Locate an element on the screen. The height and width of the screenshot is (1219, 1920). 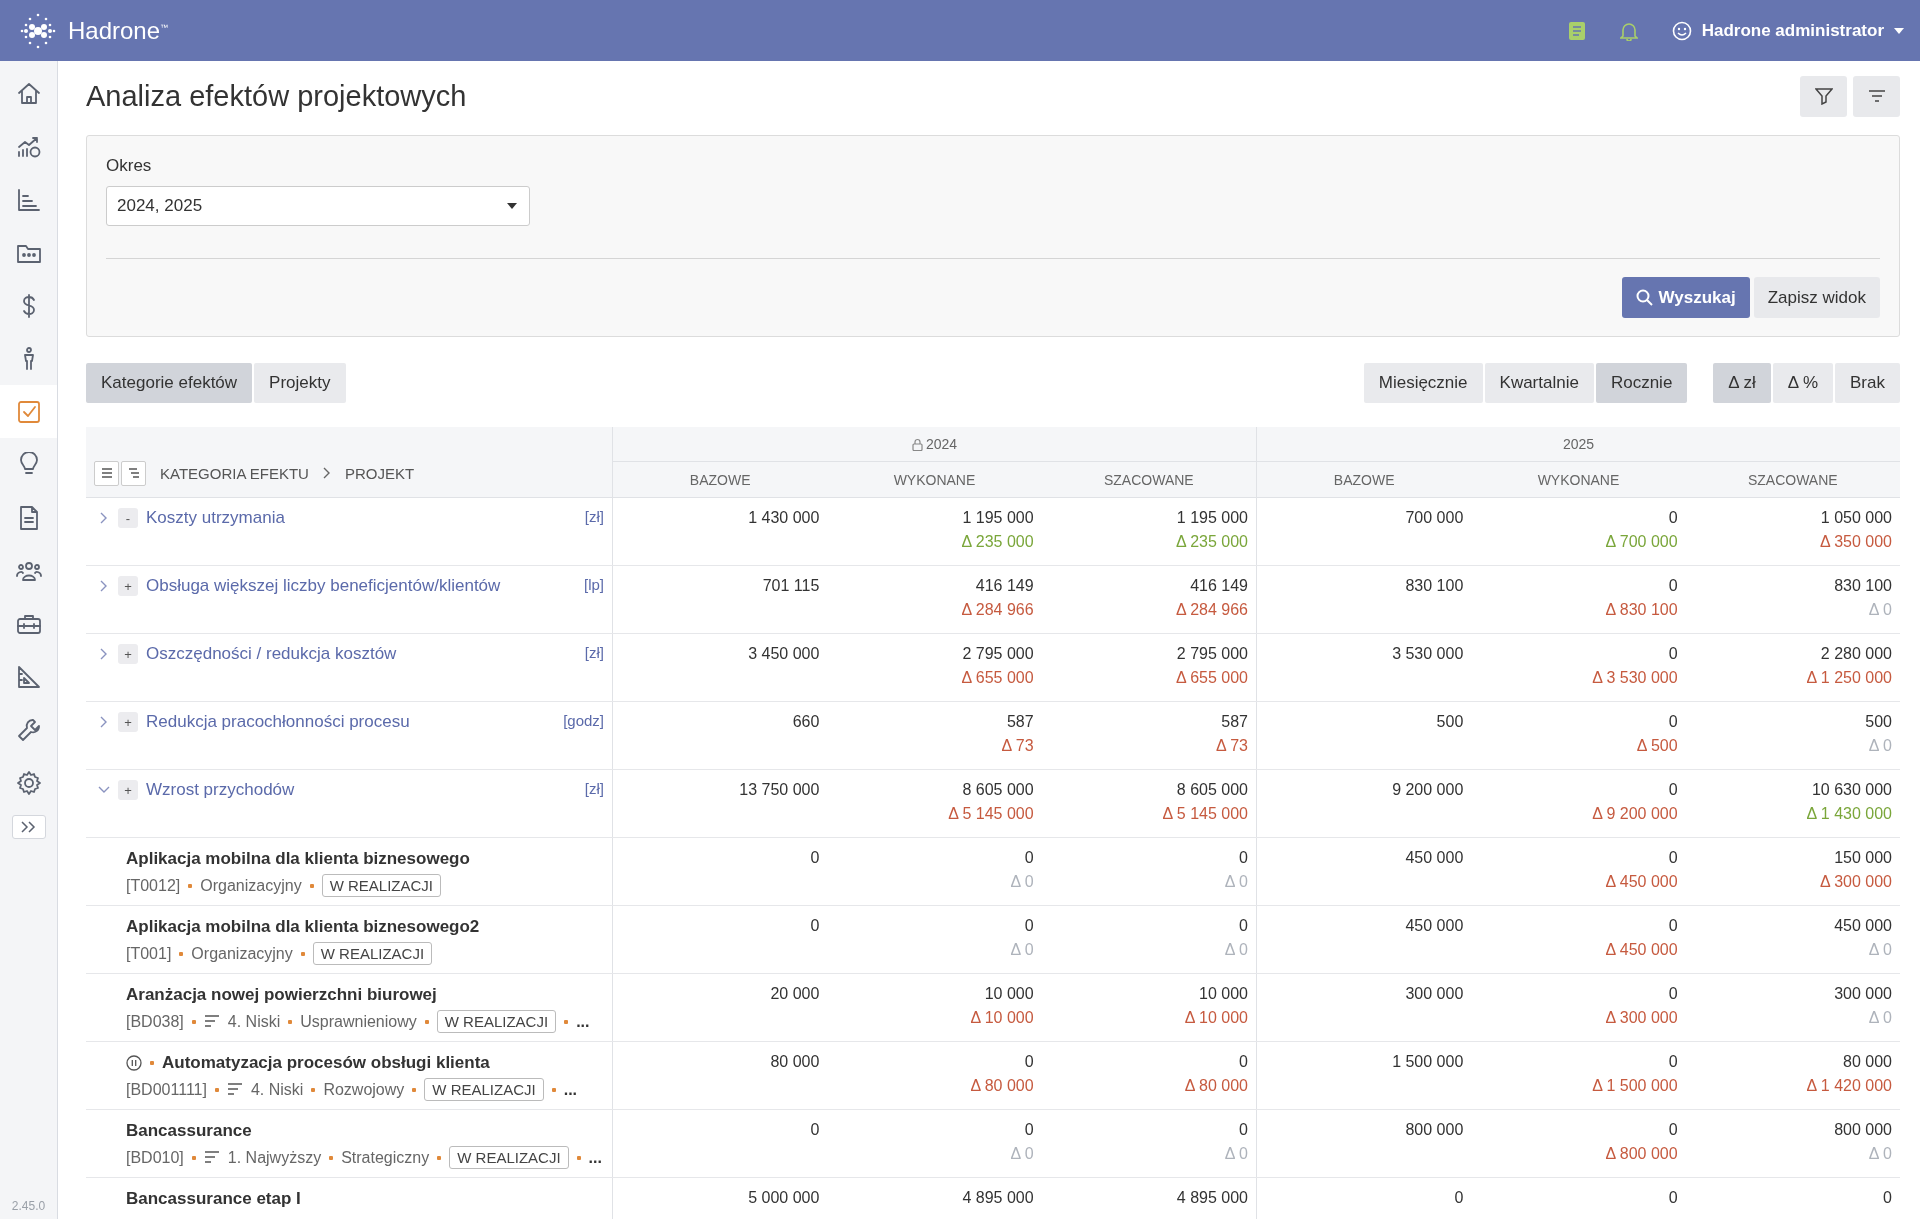
period-toggle: Miesięcznie is located at coordinates (1423, 383).